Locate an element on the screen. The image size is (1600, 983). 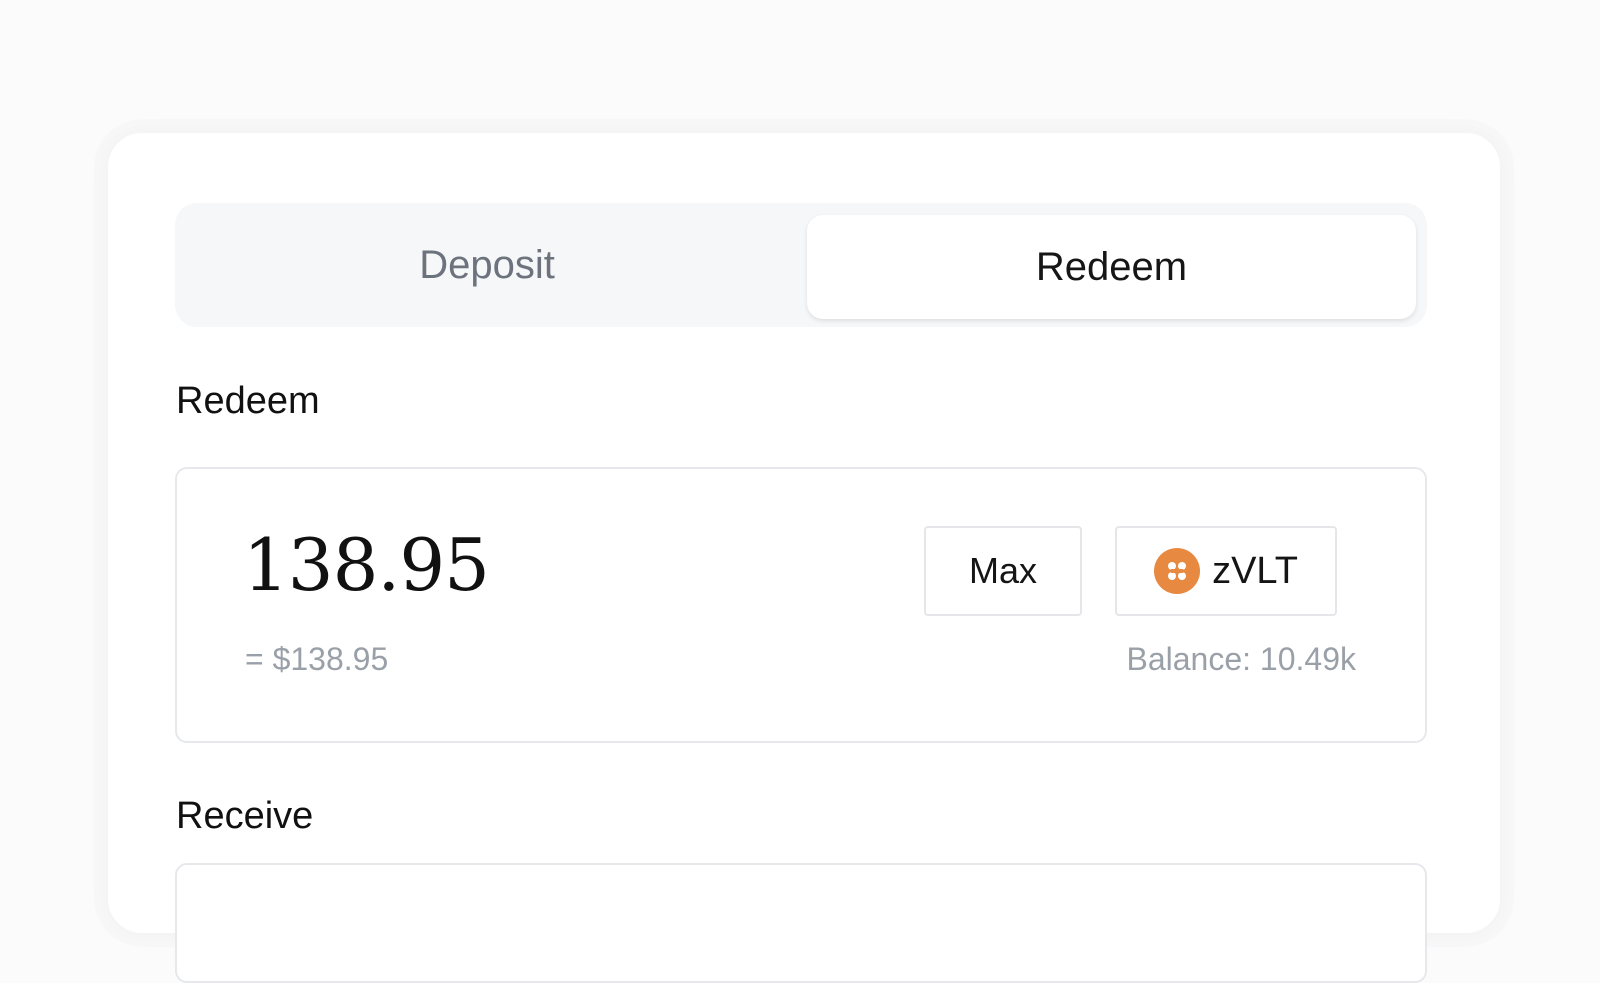
zvlt-token-icon is located at coordinates (1177, 571).